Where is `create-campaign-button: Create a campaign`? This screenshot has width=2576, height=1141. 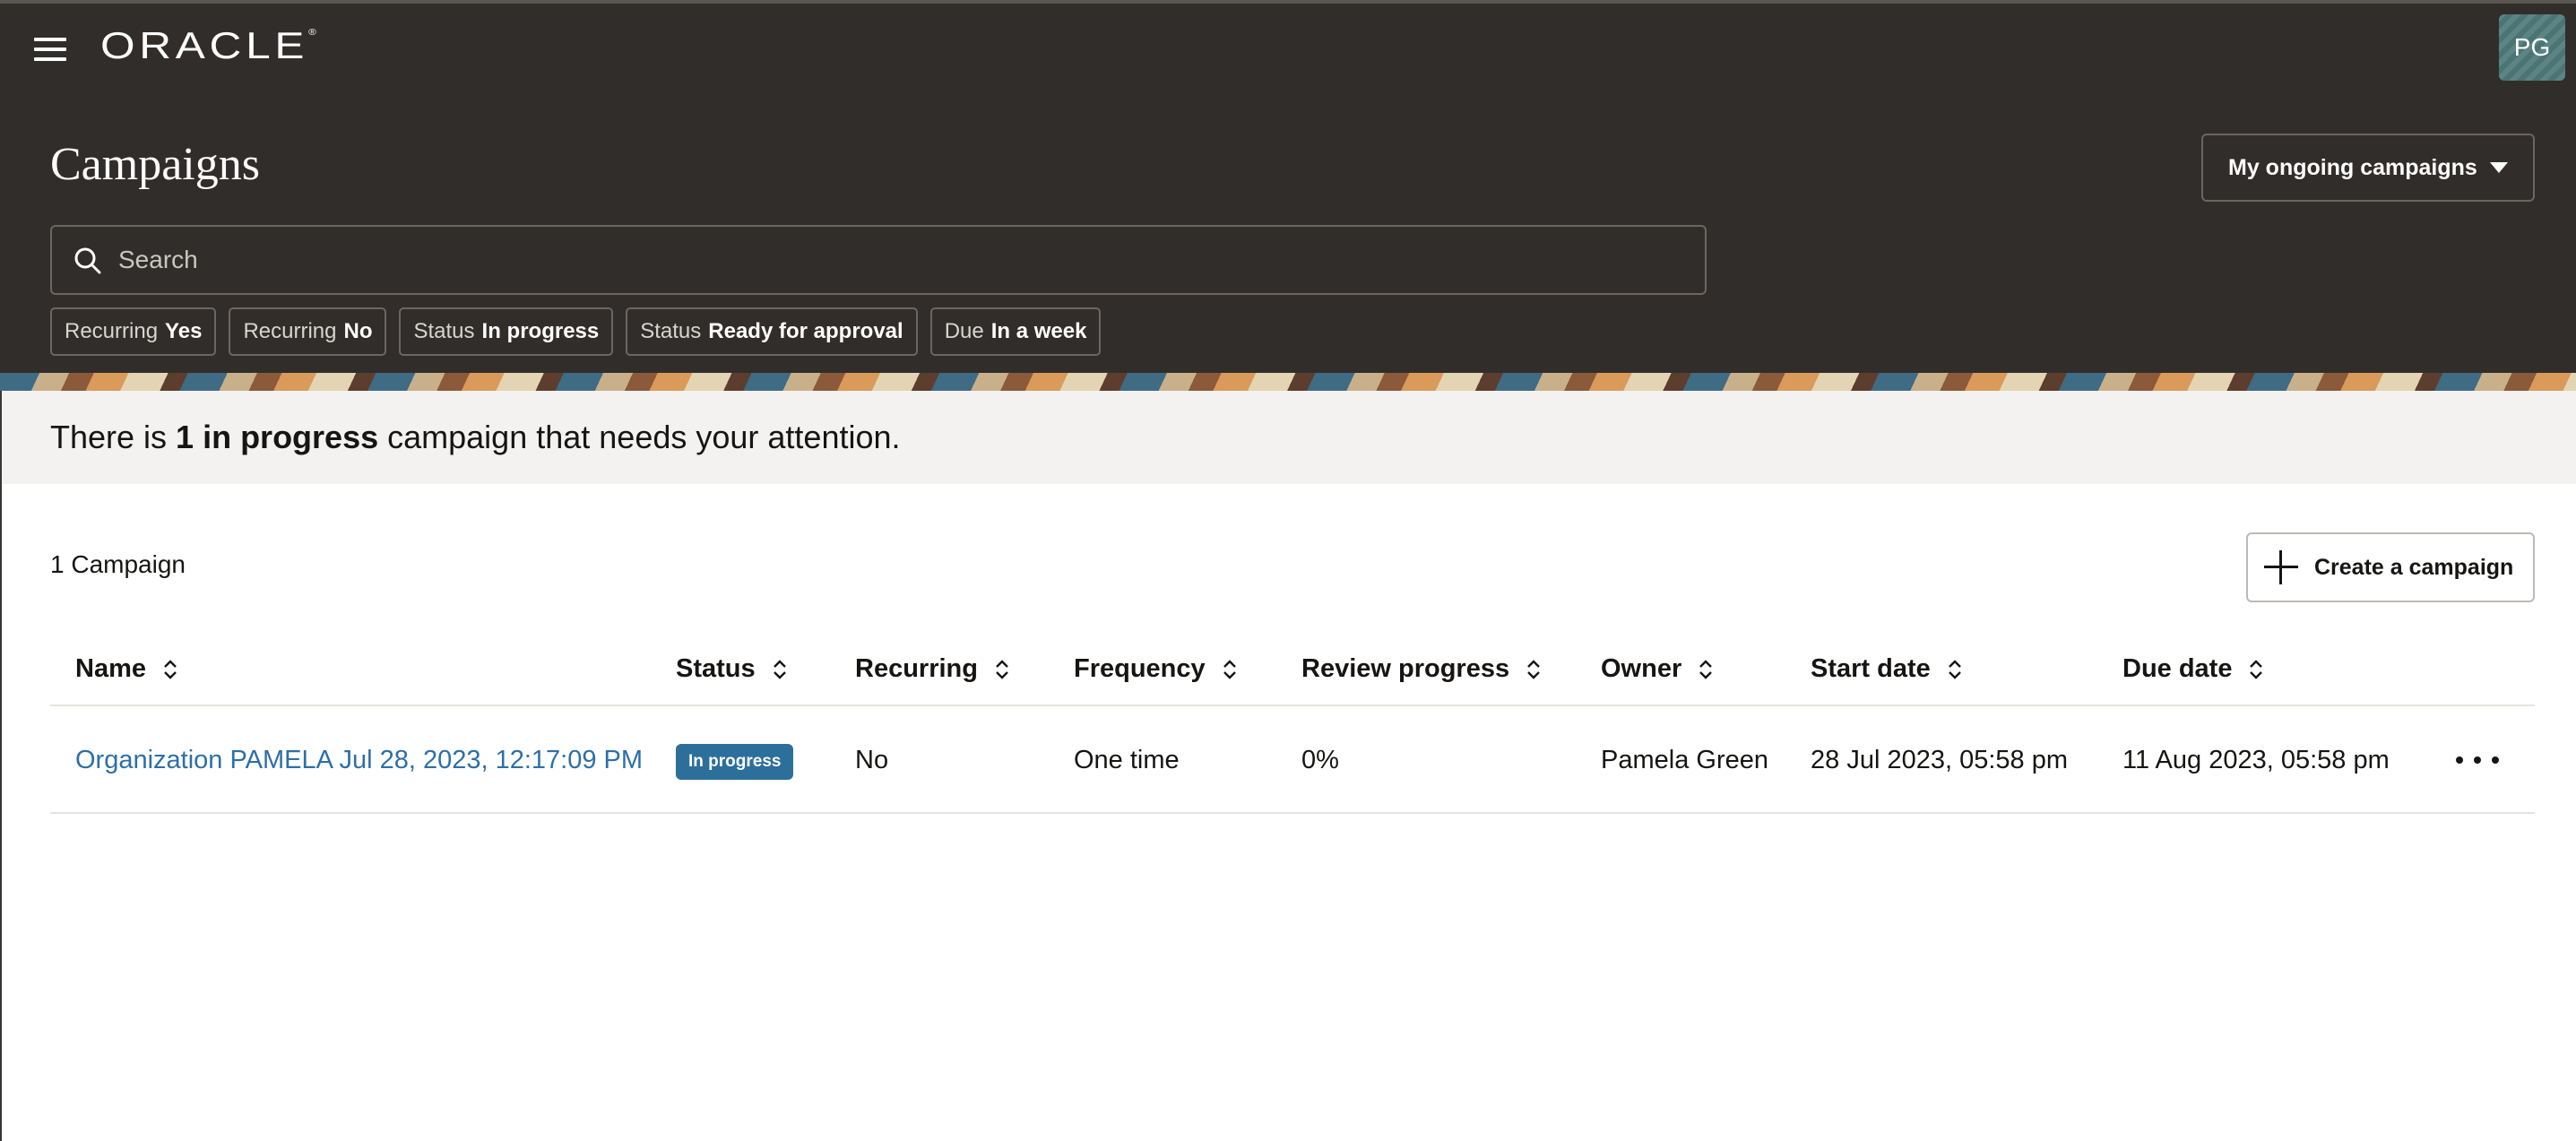 create-campaign-button: Create a campaign is located at coordinates (2390, 567).